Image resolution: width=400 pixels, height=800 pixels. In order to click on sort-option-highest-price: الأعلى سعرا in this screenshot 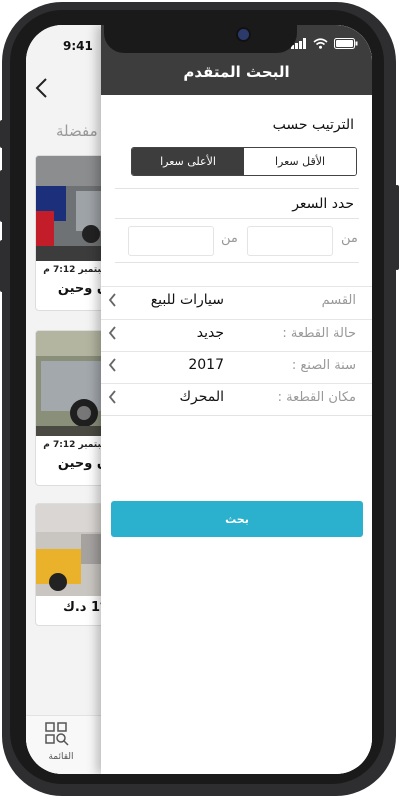, I will do `click(188, 161)`.